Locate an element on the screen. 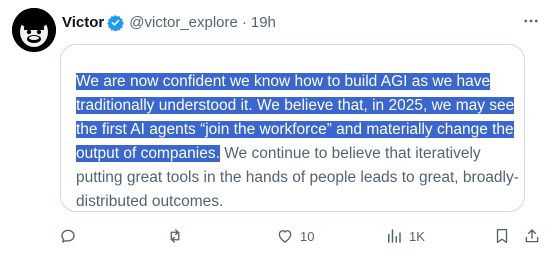 This screenshot has height=258, width=554. more-icon is located at coordinates (531, 21).